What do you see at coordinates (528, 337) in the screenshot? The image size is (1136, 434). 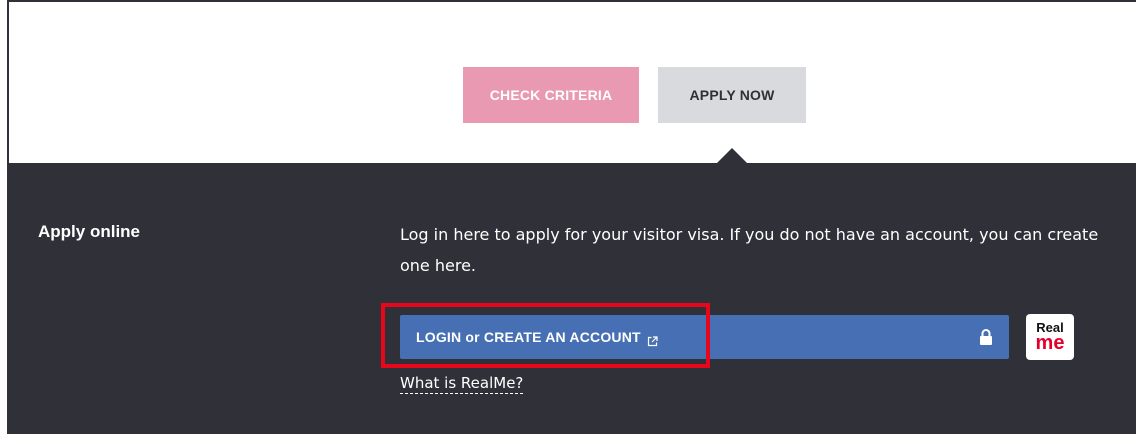 I see `login-button-label: LOGIN or CREATE AN ACCOUNT` at bounding box center [528, 337].